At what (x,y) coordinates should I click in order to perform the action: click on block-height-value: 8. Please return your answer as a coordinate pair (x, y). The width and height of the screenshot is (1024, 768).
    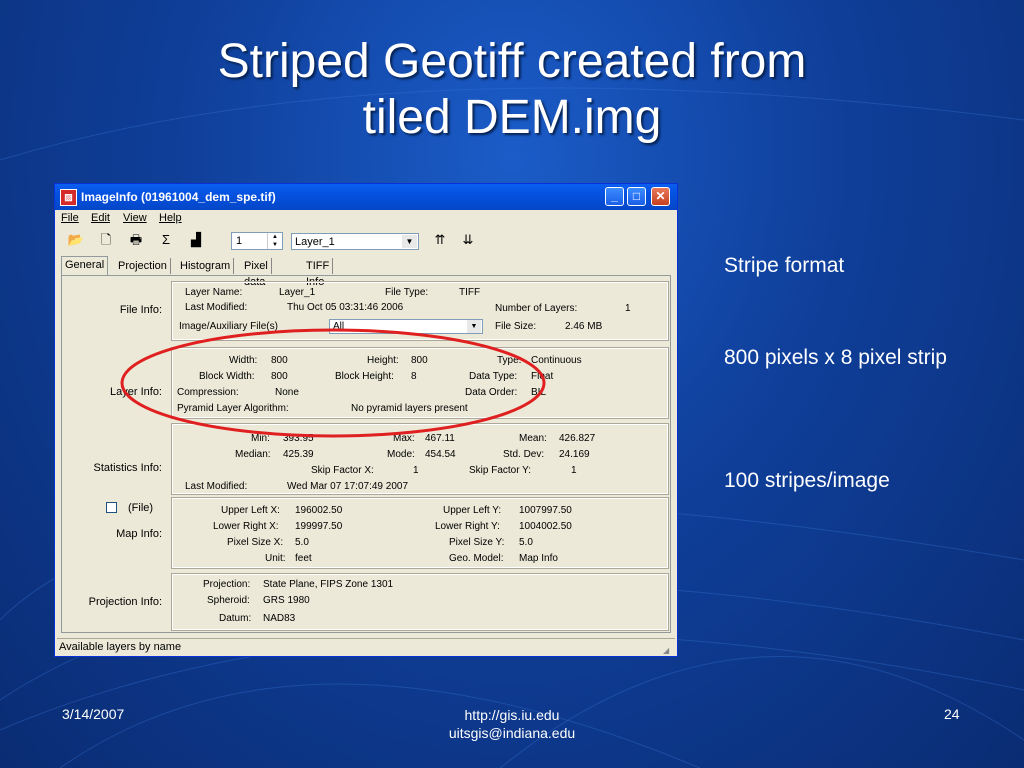
    Looking at the image, I should click on (414, 376).